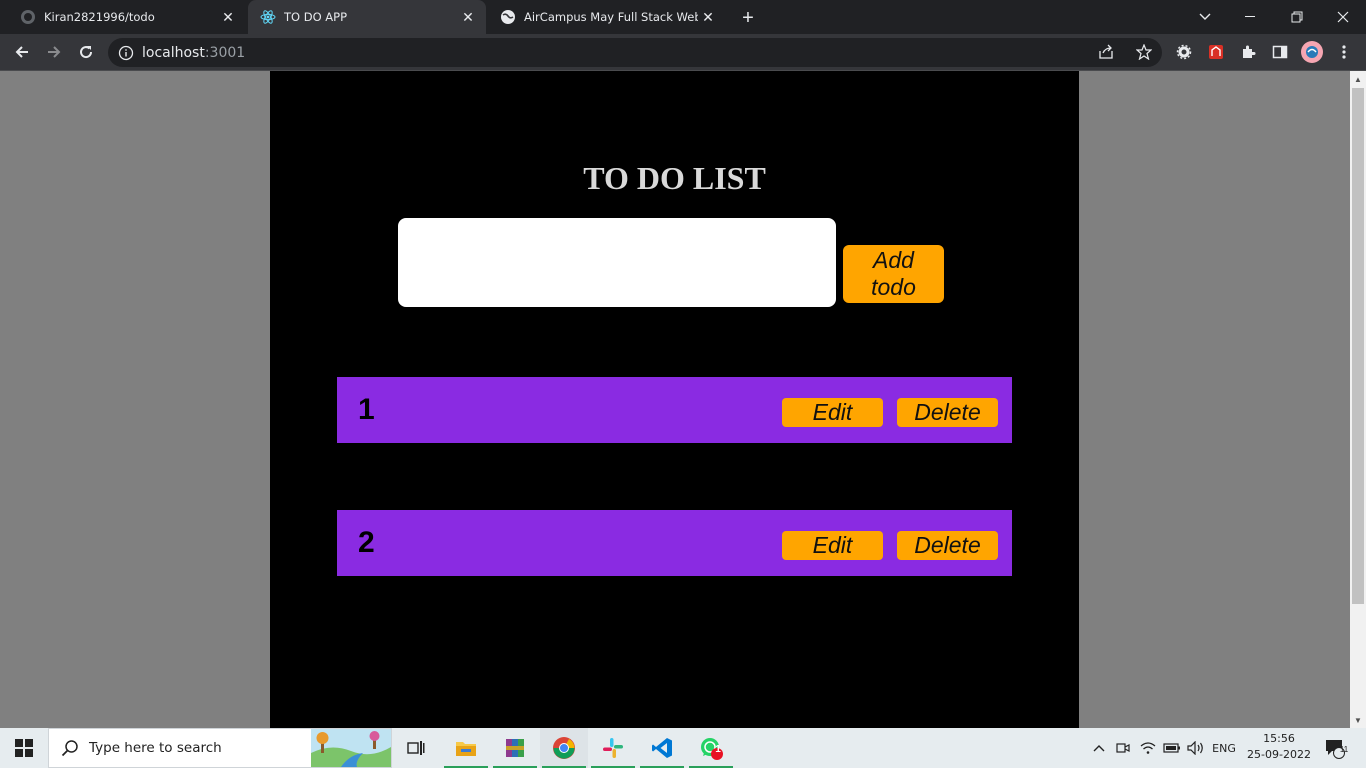  I want to click on minimize-icon, so click(1251, 17).